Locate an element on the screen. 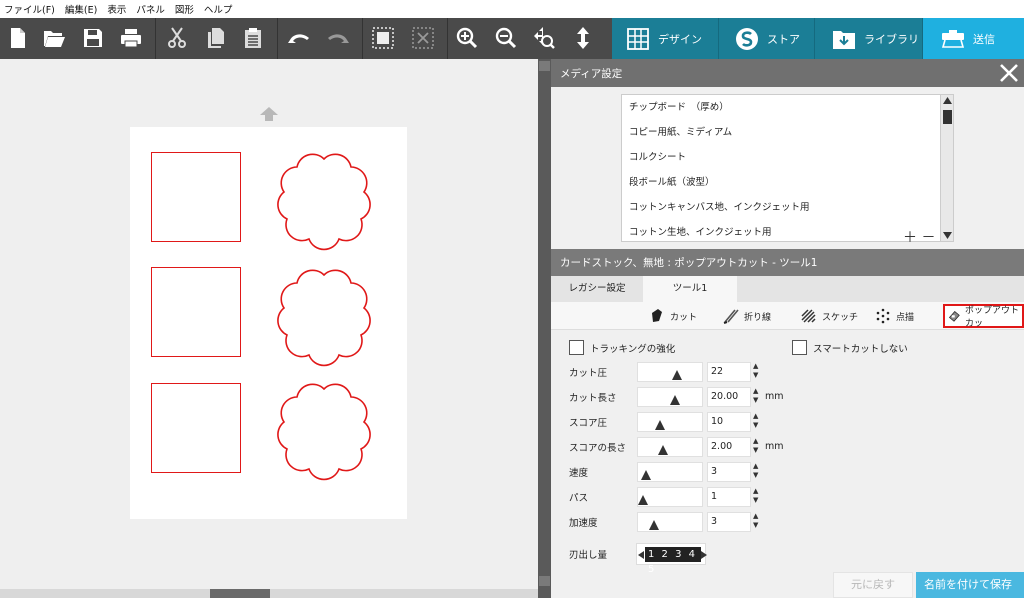 This screenshot has width=1024, height=598. move-arrows-icon is located at coordinates (583, 38).